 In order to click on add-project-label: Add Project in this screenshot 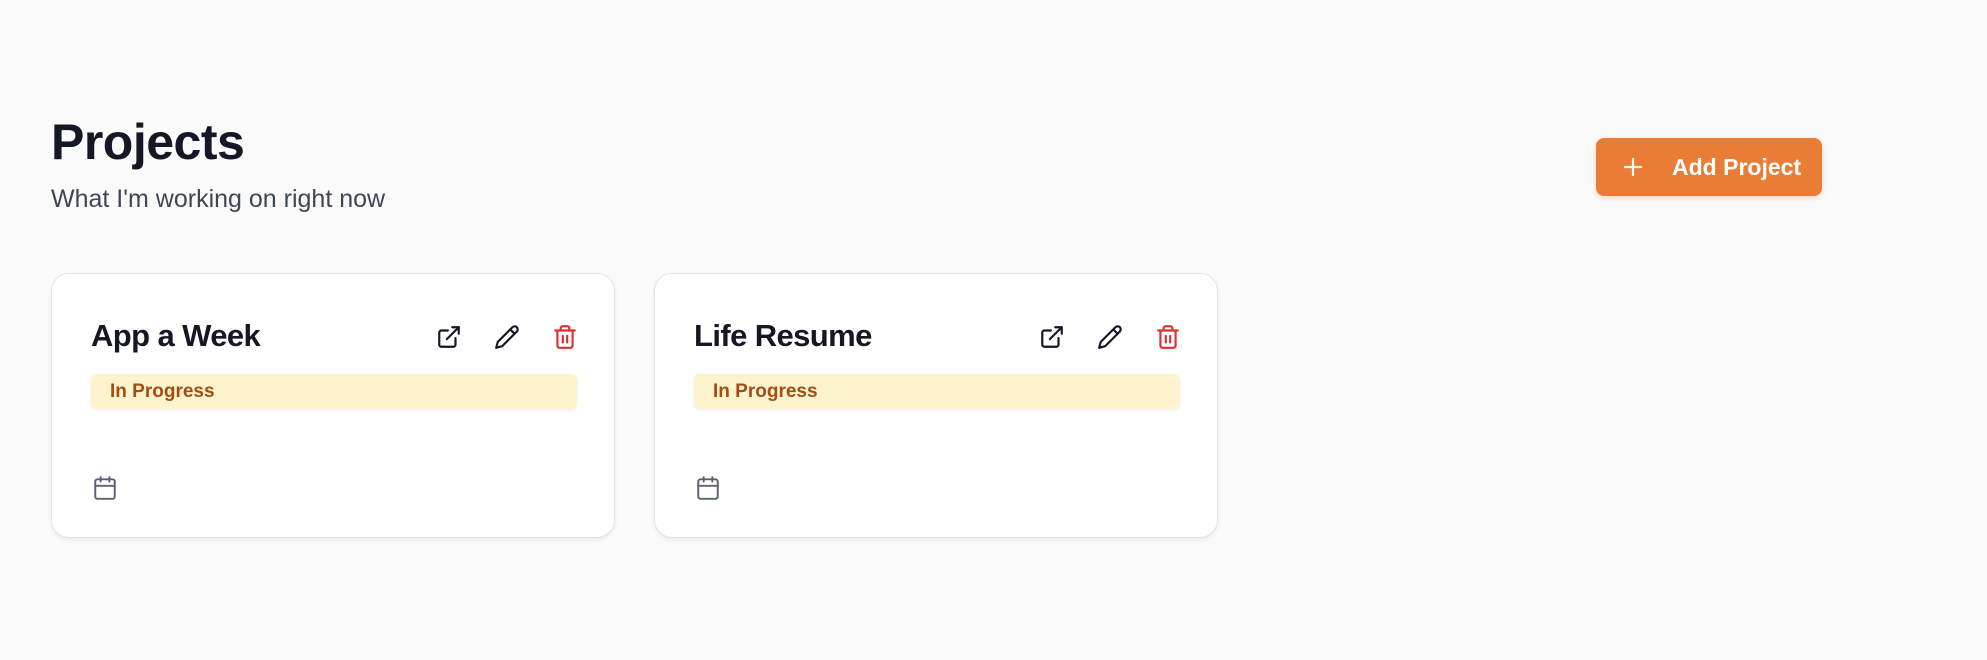, I will do `click(1737, 166)`.